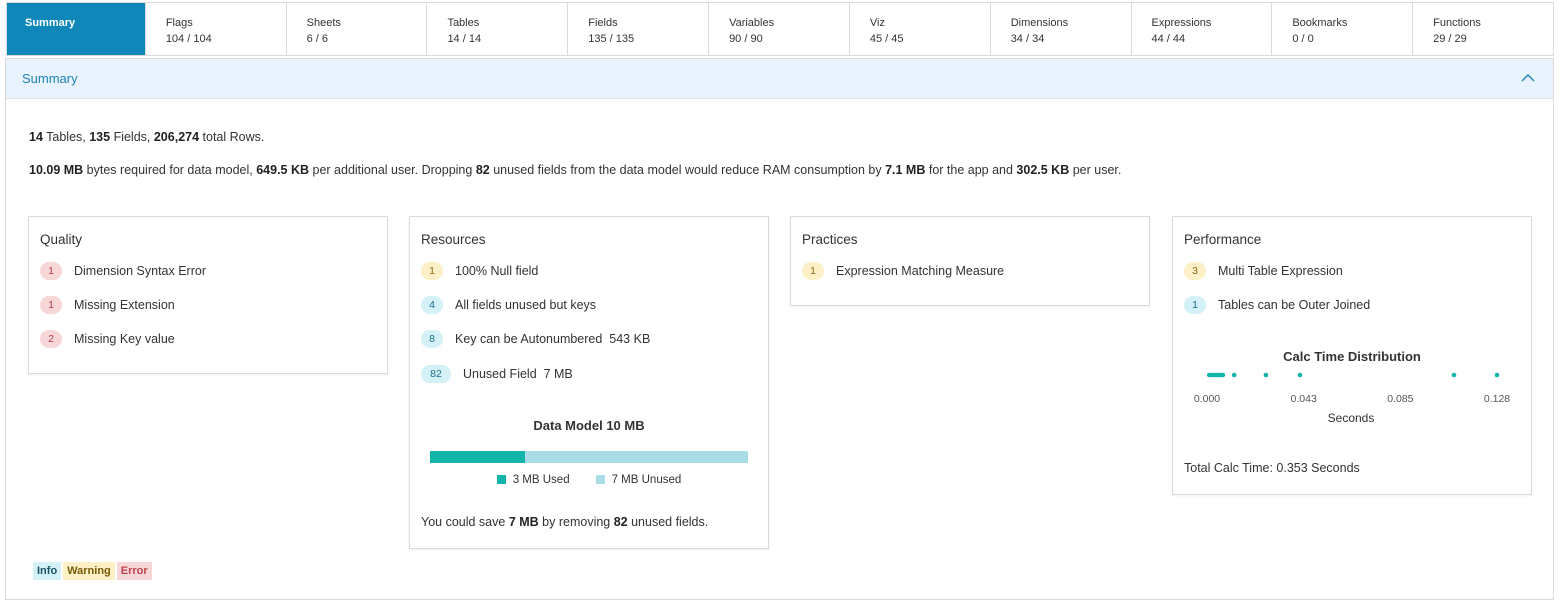 The width and height of the screenshot is (1560, 606). What do you see at coordinates (107, 305) in the screenshot?
I see `quality-item: 1 Missing Extension` at bounding box center [107, 305].